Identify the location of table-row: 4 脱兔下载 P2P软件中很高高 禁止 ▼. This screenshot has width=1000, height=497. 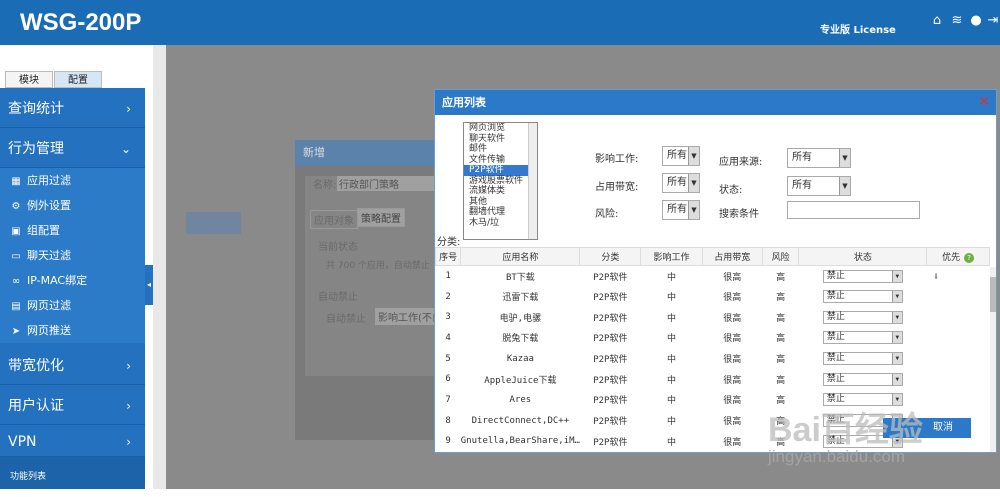
(713, 338).